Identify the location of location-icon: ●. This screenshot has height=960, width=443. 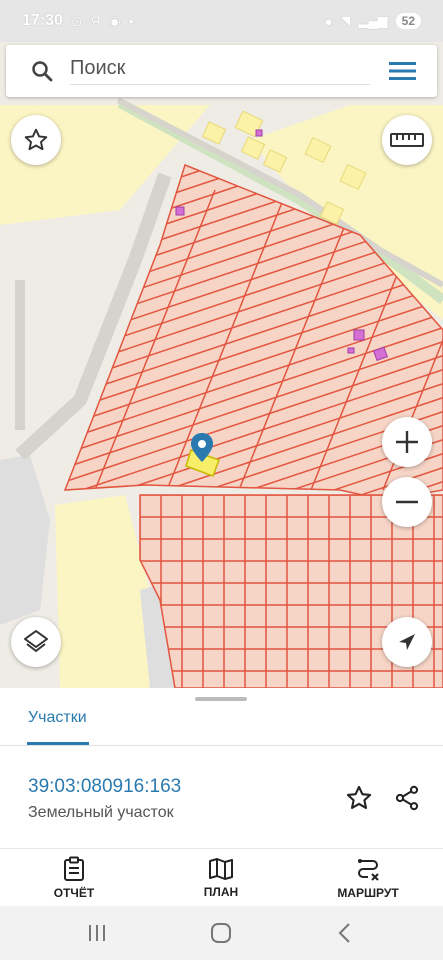
(328, 21).